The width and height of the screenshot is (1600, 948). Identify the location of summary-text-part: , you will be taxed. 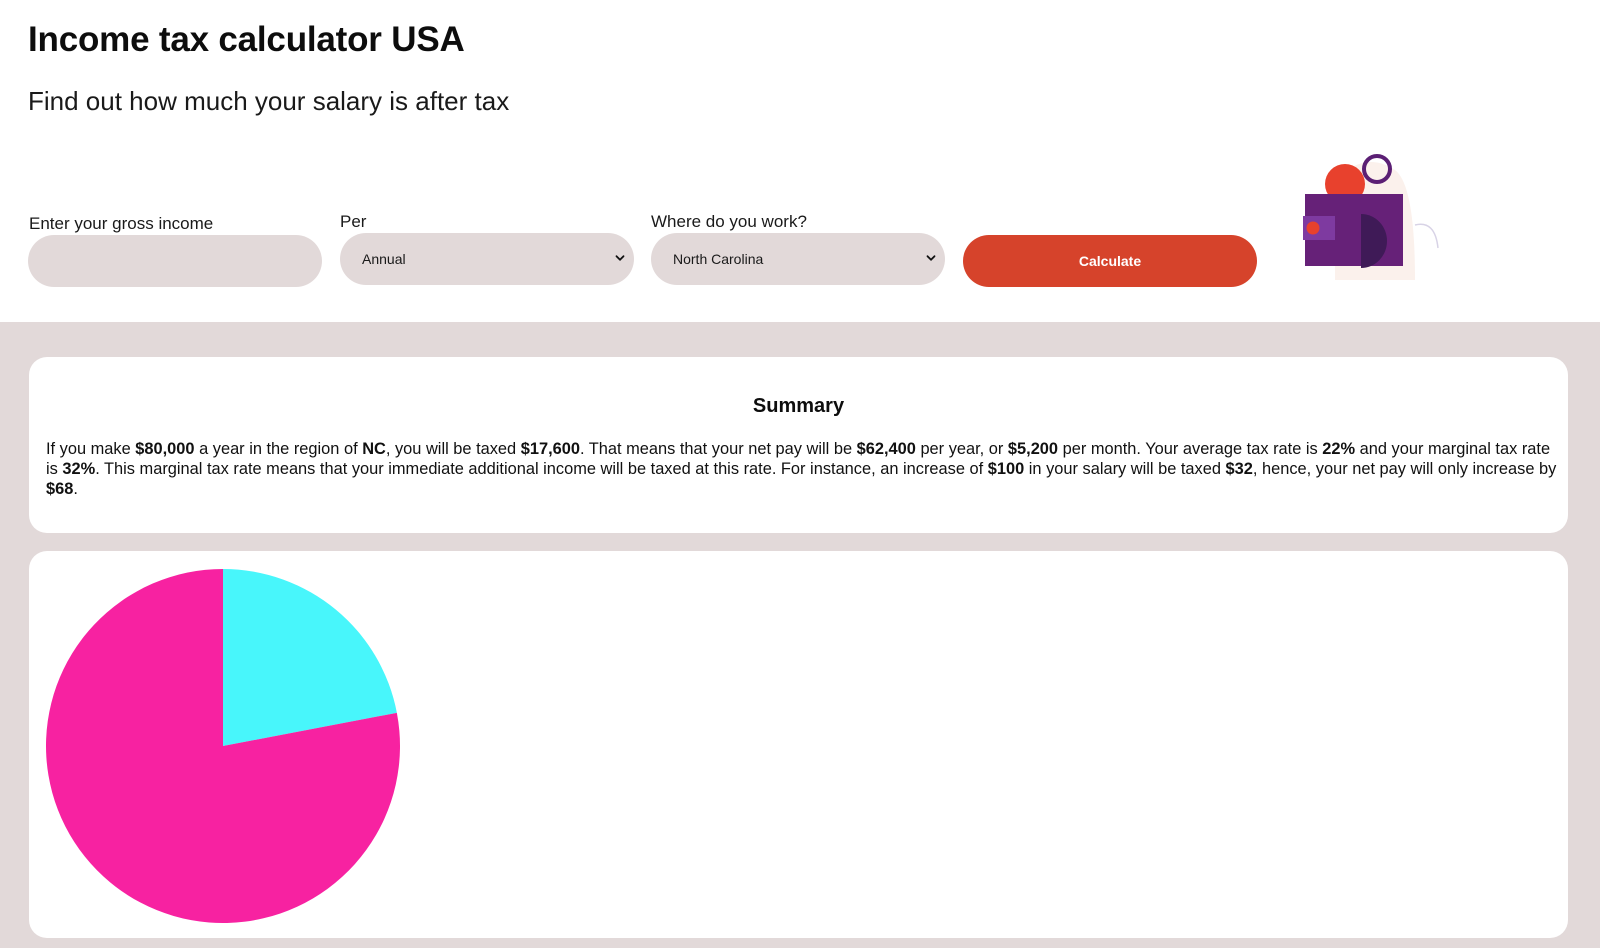
(453, 449).